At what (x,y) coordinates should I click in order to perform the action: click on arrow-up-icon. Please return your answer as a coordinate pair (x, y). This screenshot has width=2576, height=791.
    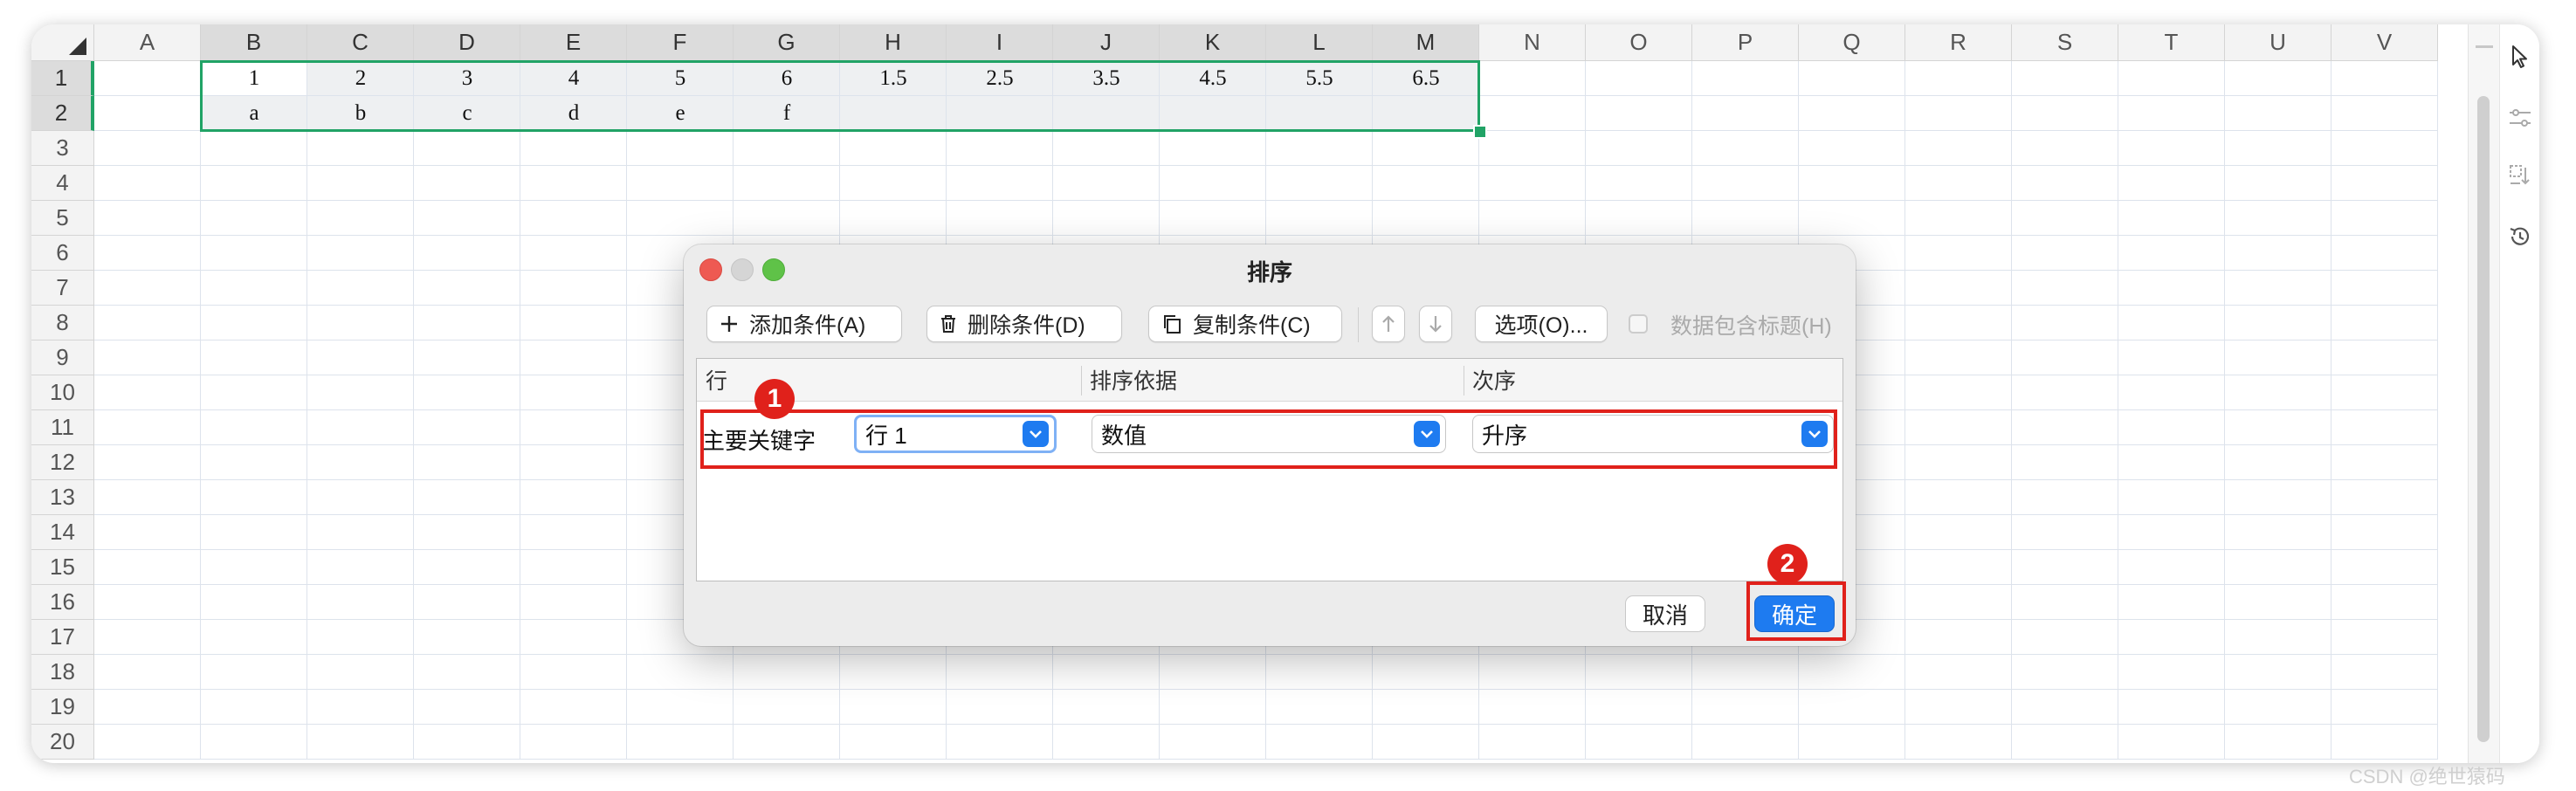
    Looking at the image, I should click on (1388, 323).